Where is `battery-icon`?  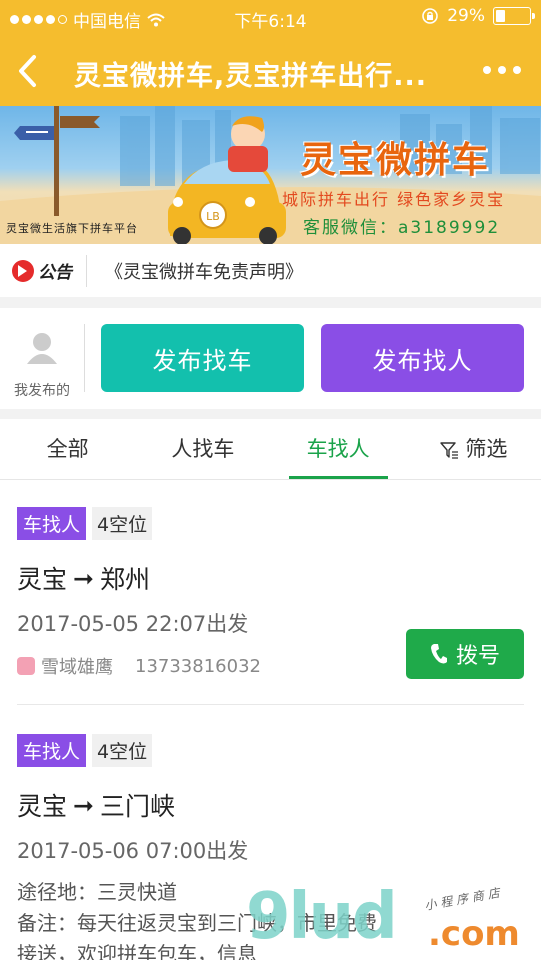 battery-icon is located at coordinates (514, 16).